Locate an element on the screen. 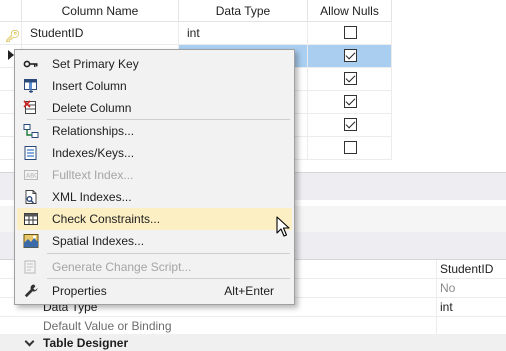  script-icon is located at coordinates (31, 267).